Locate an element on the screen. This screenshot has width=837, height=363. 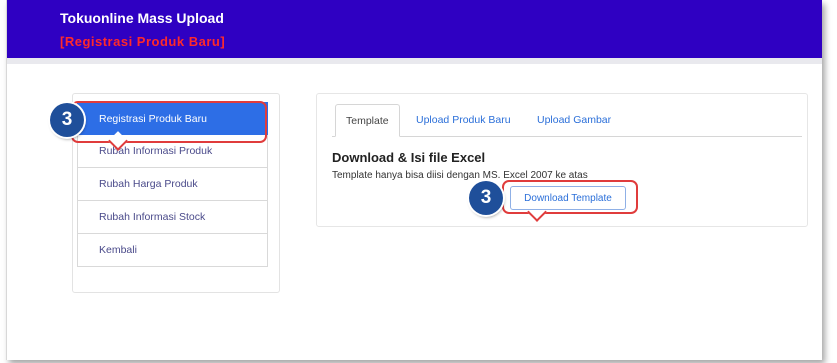
tab-upload-produk-baru: Upload Produk Baru is located at coordinates (463, 120).